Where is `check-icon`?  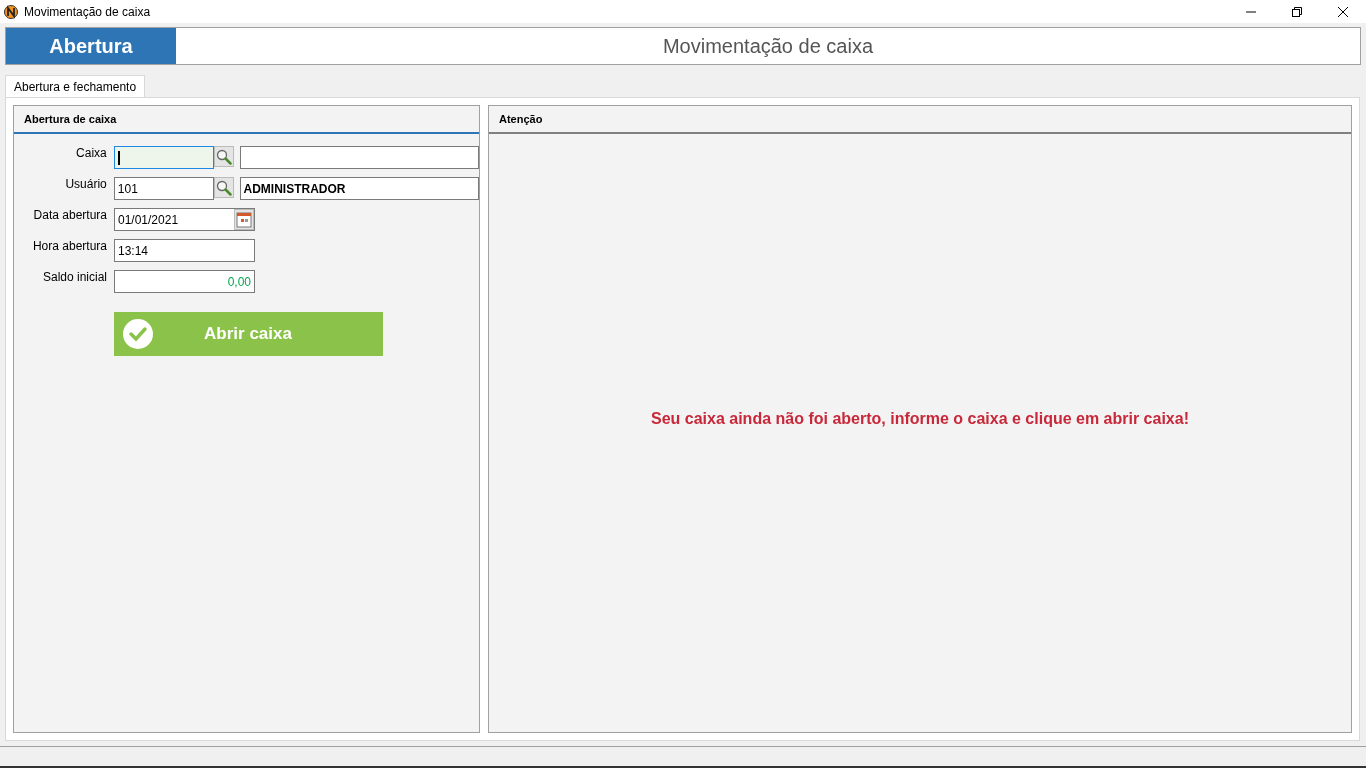 check-icon is located at coordinates (138, 334).